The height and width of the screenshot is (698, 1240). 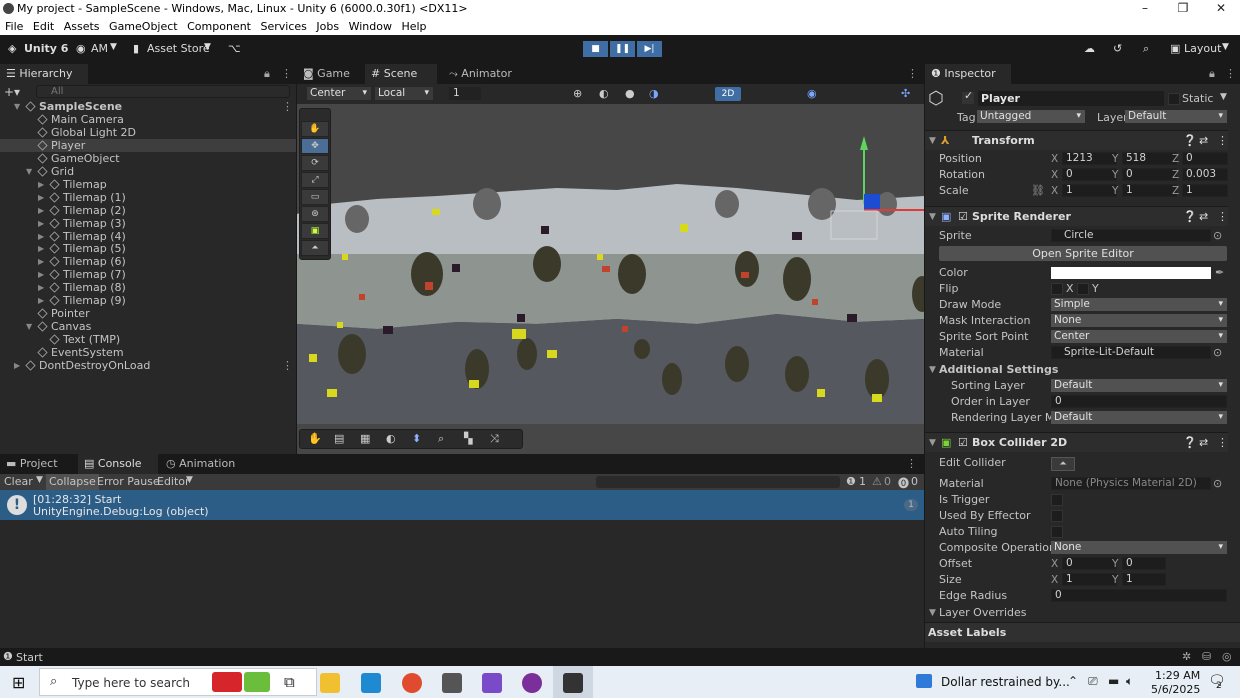 I want to click on tab-project: ▬ Project, so click(x=38, y=464).